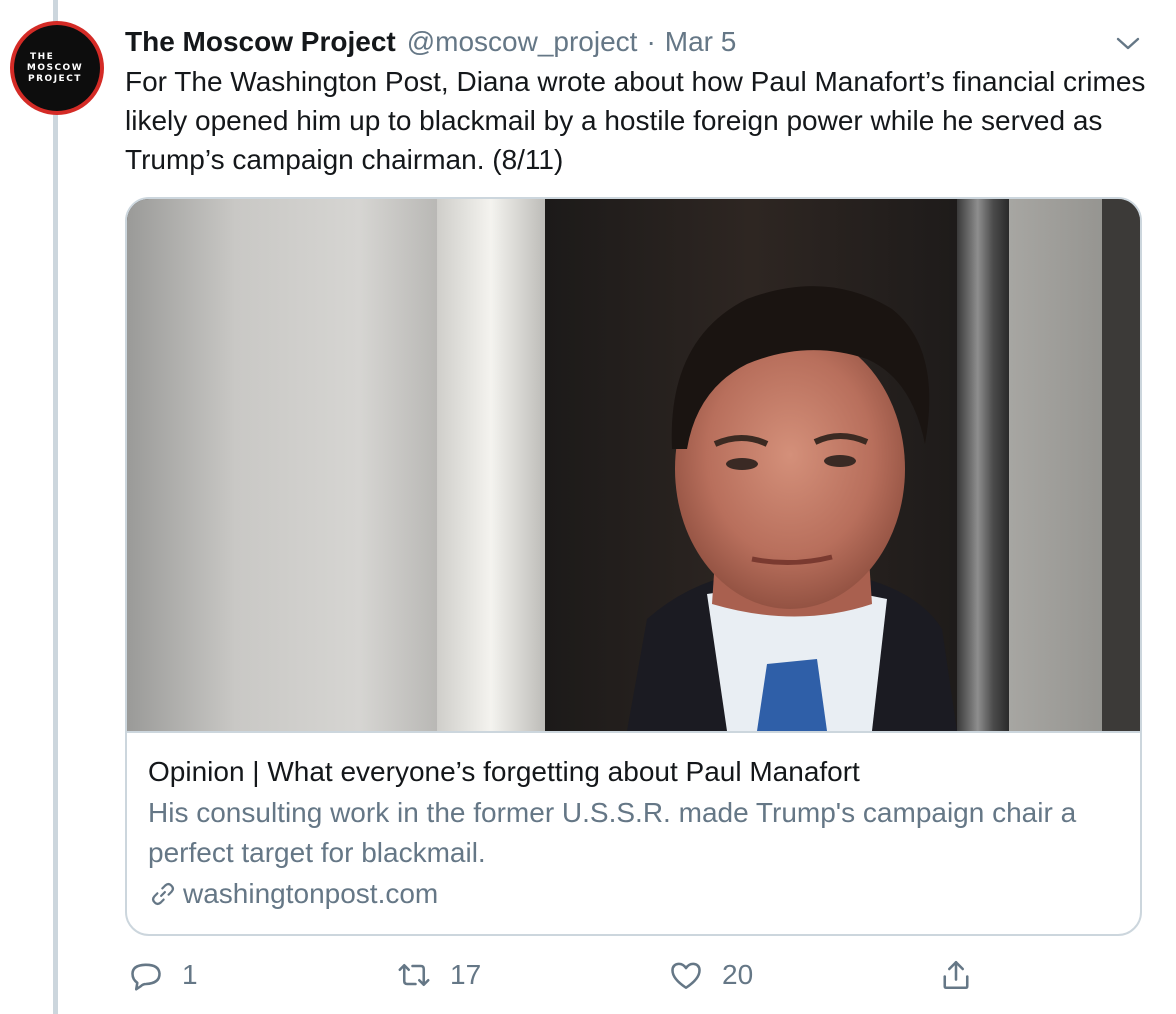 This screenshot has height=1014, width=1176. I want to click on avatar-logo-line: THE, so click(42, 56).